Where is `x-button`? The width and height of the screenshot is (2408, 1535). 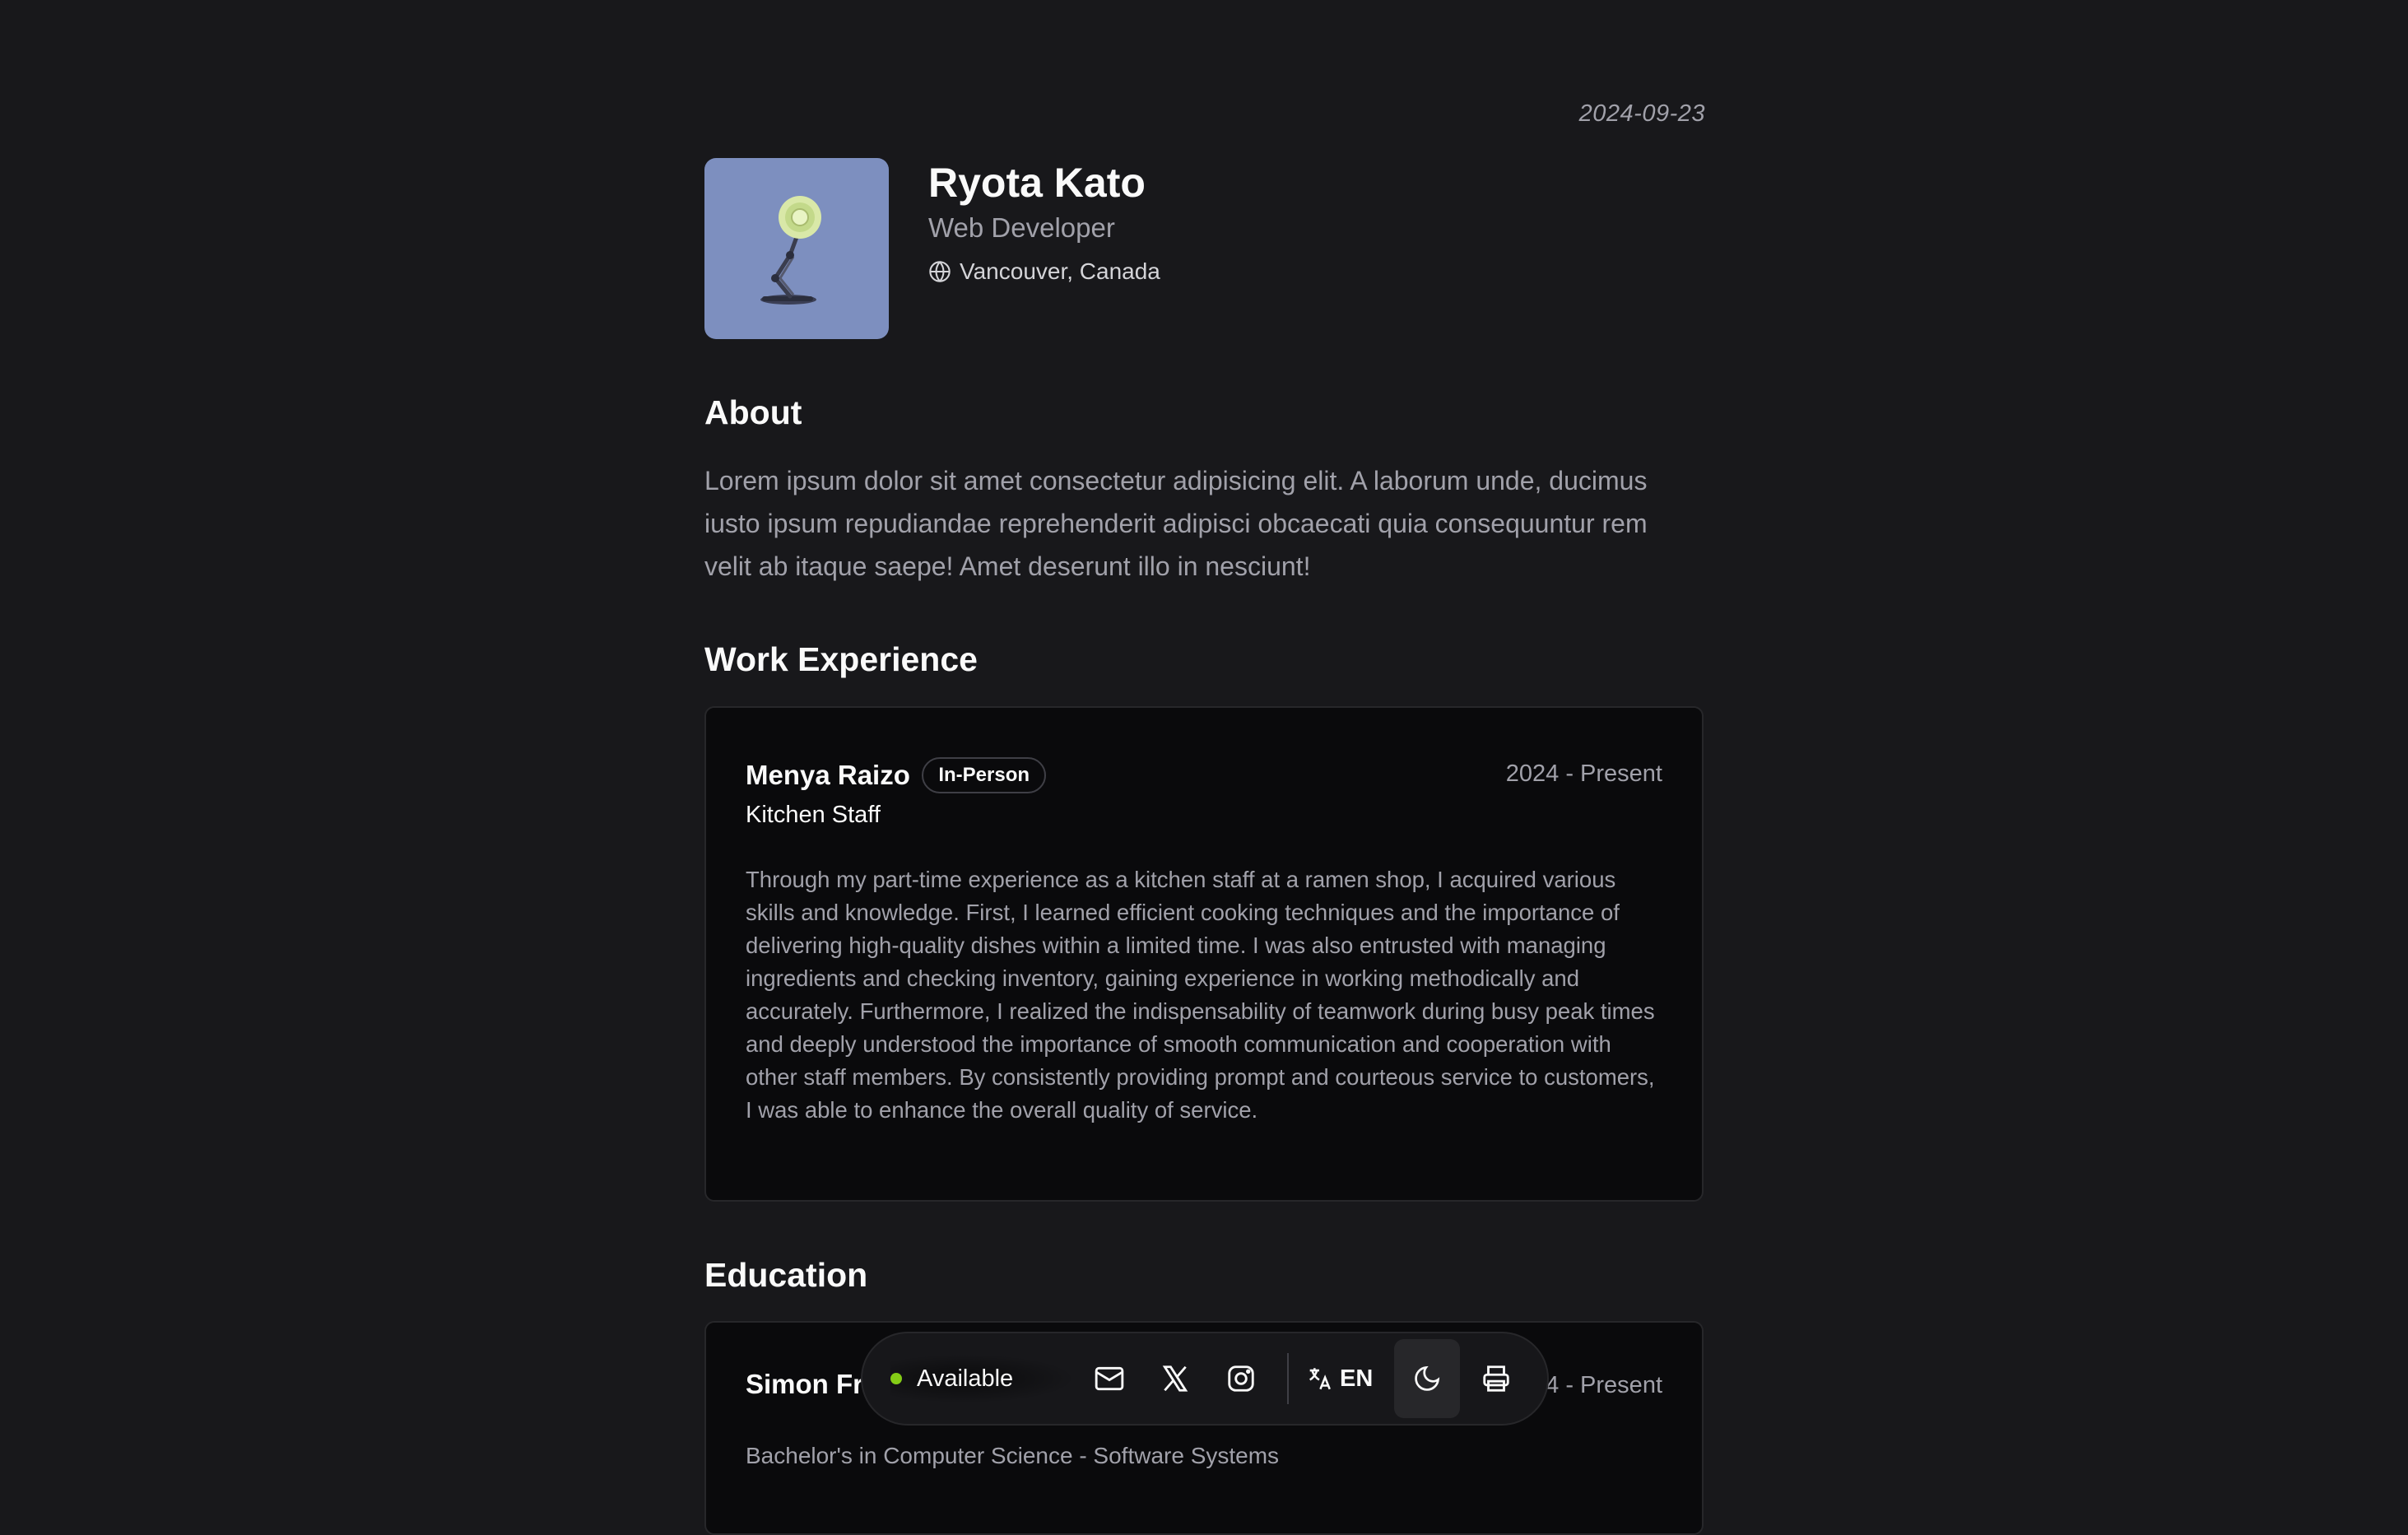 x-button is located at coordinates (1175, 1379).